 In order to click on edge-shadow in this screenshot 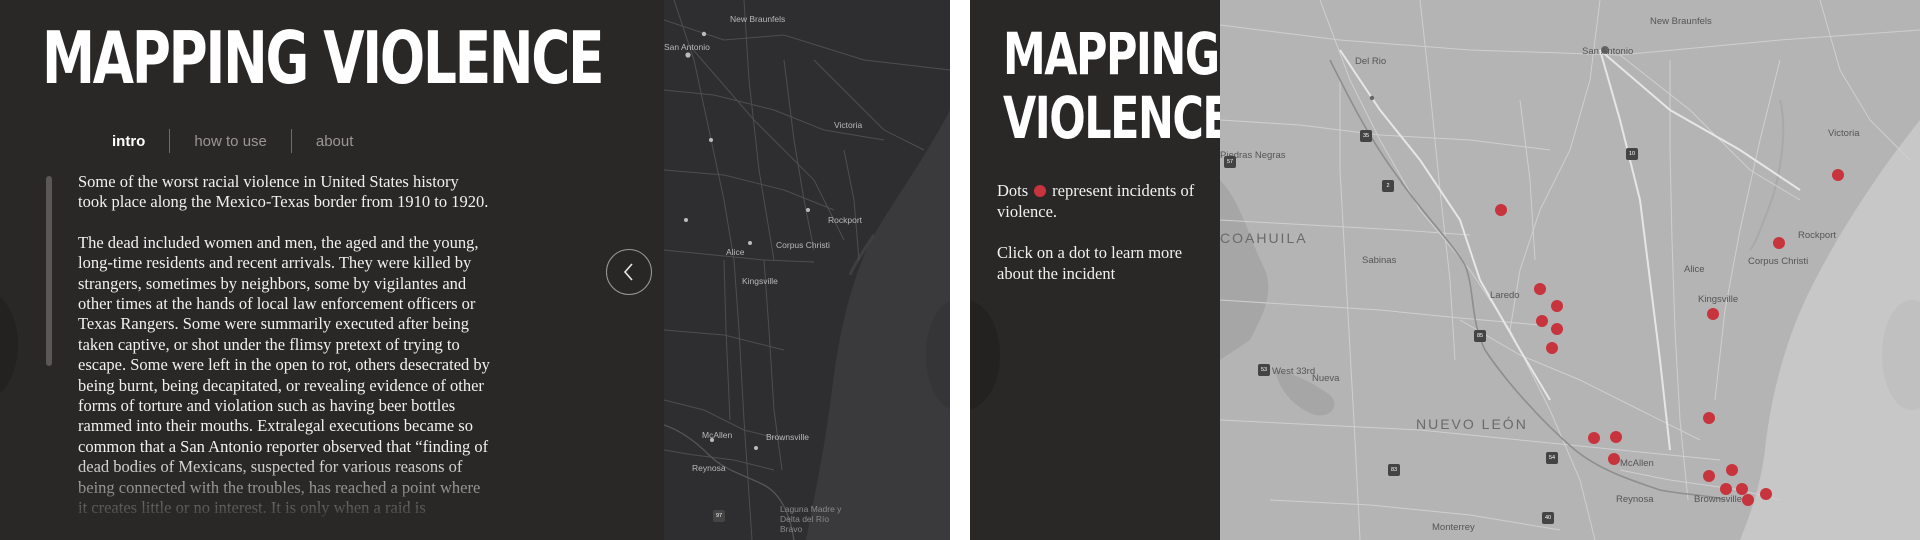, I will do `click(9, 345)`.